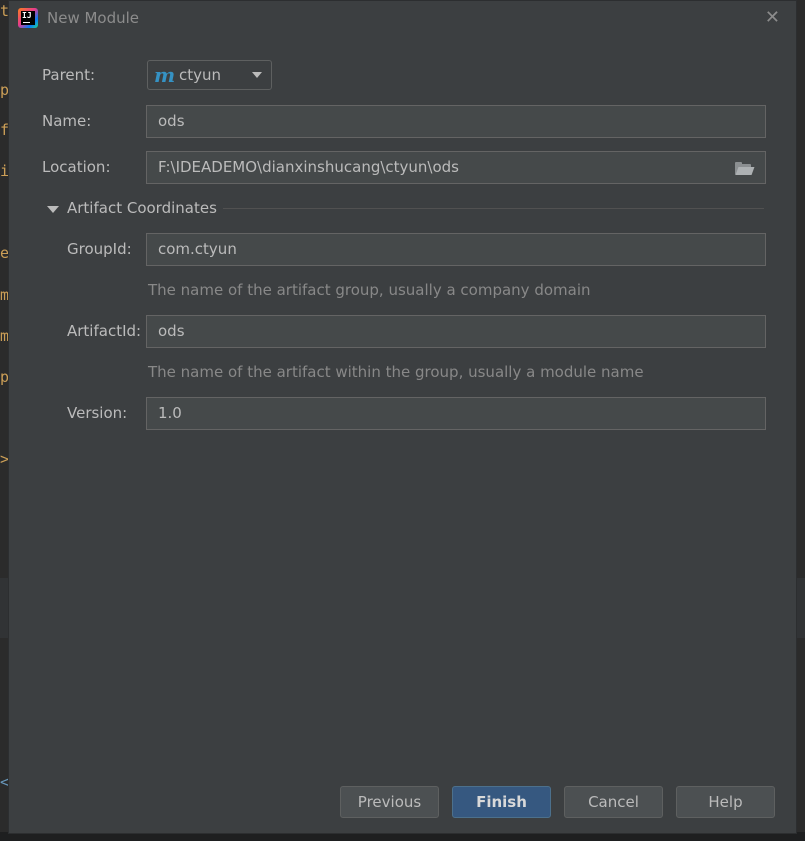  I want to click on parent-dropdown-value: ctyun, so click(200, 75).